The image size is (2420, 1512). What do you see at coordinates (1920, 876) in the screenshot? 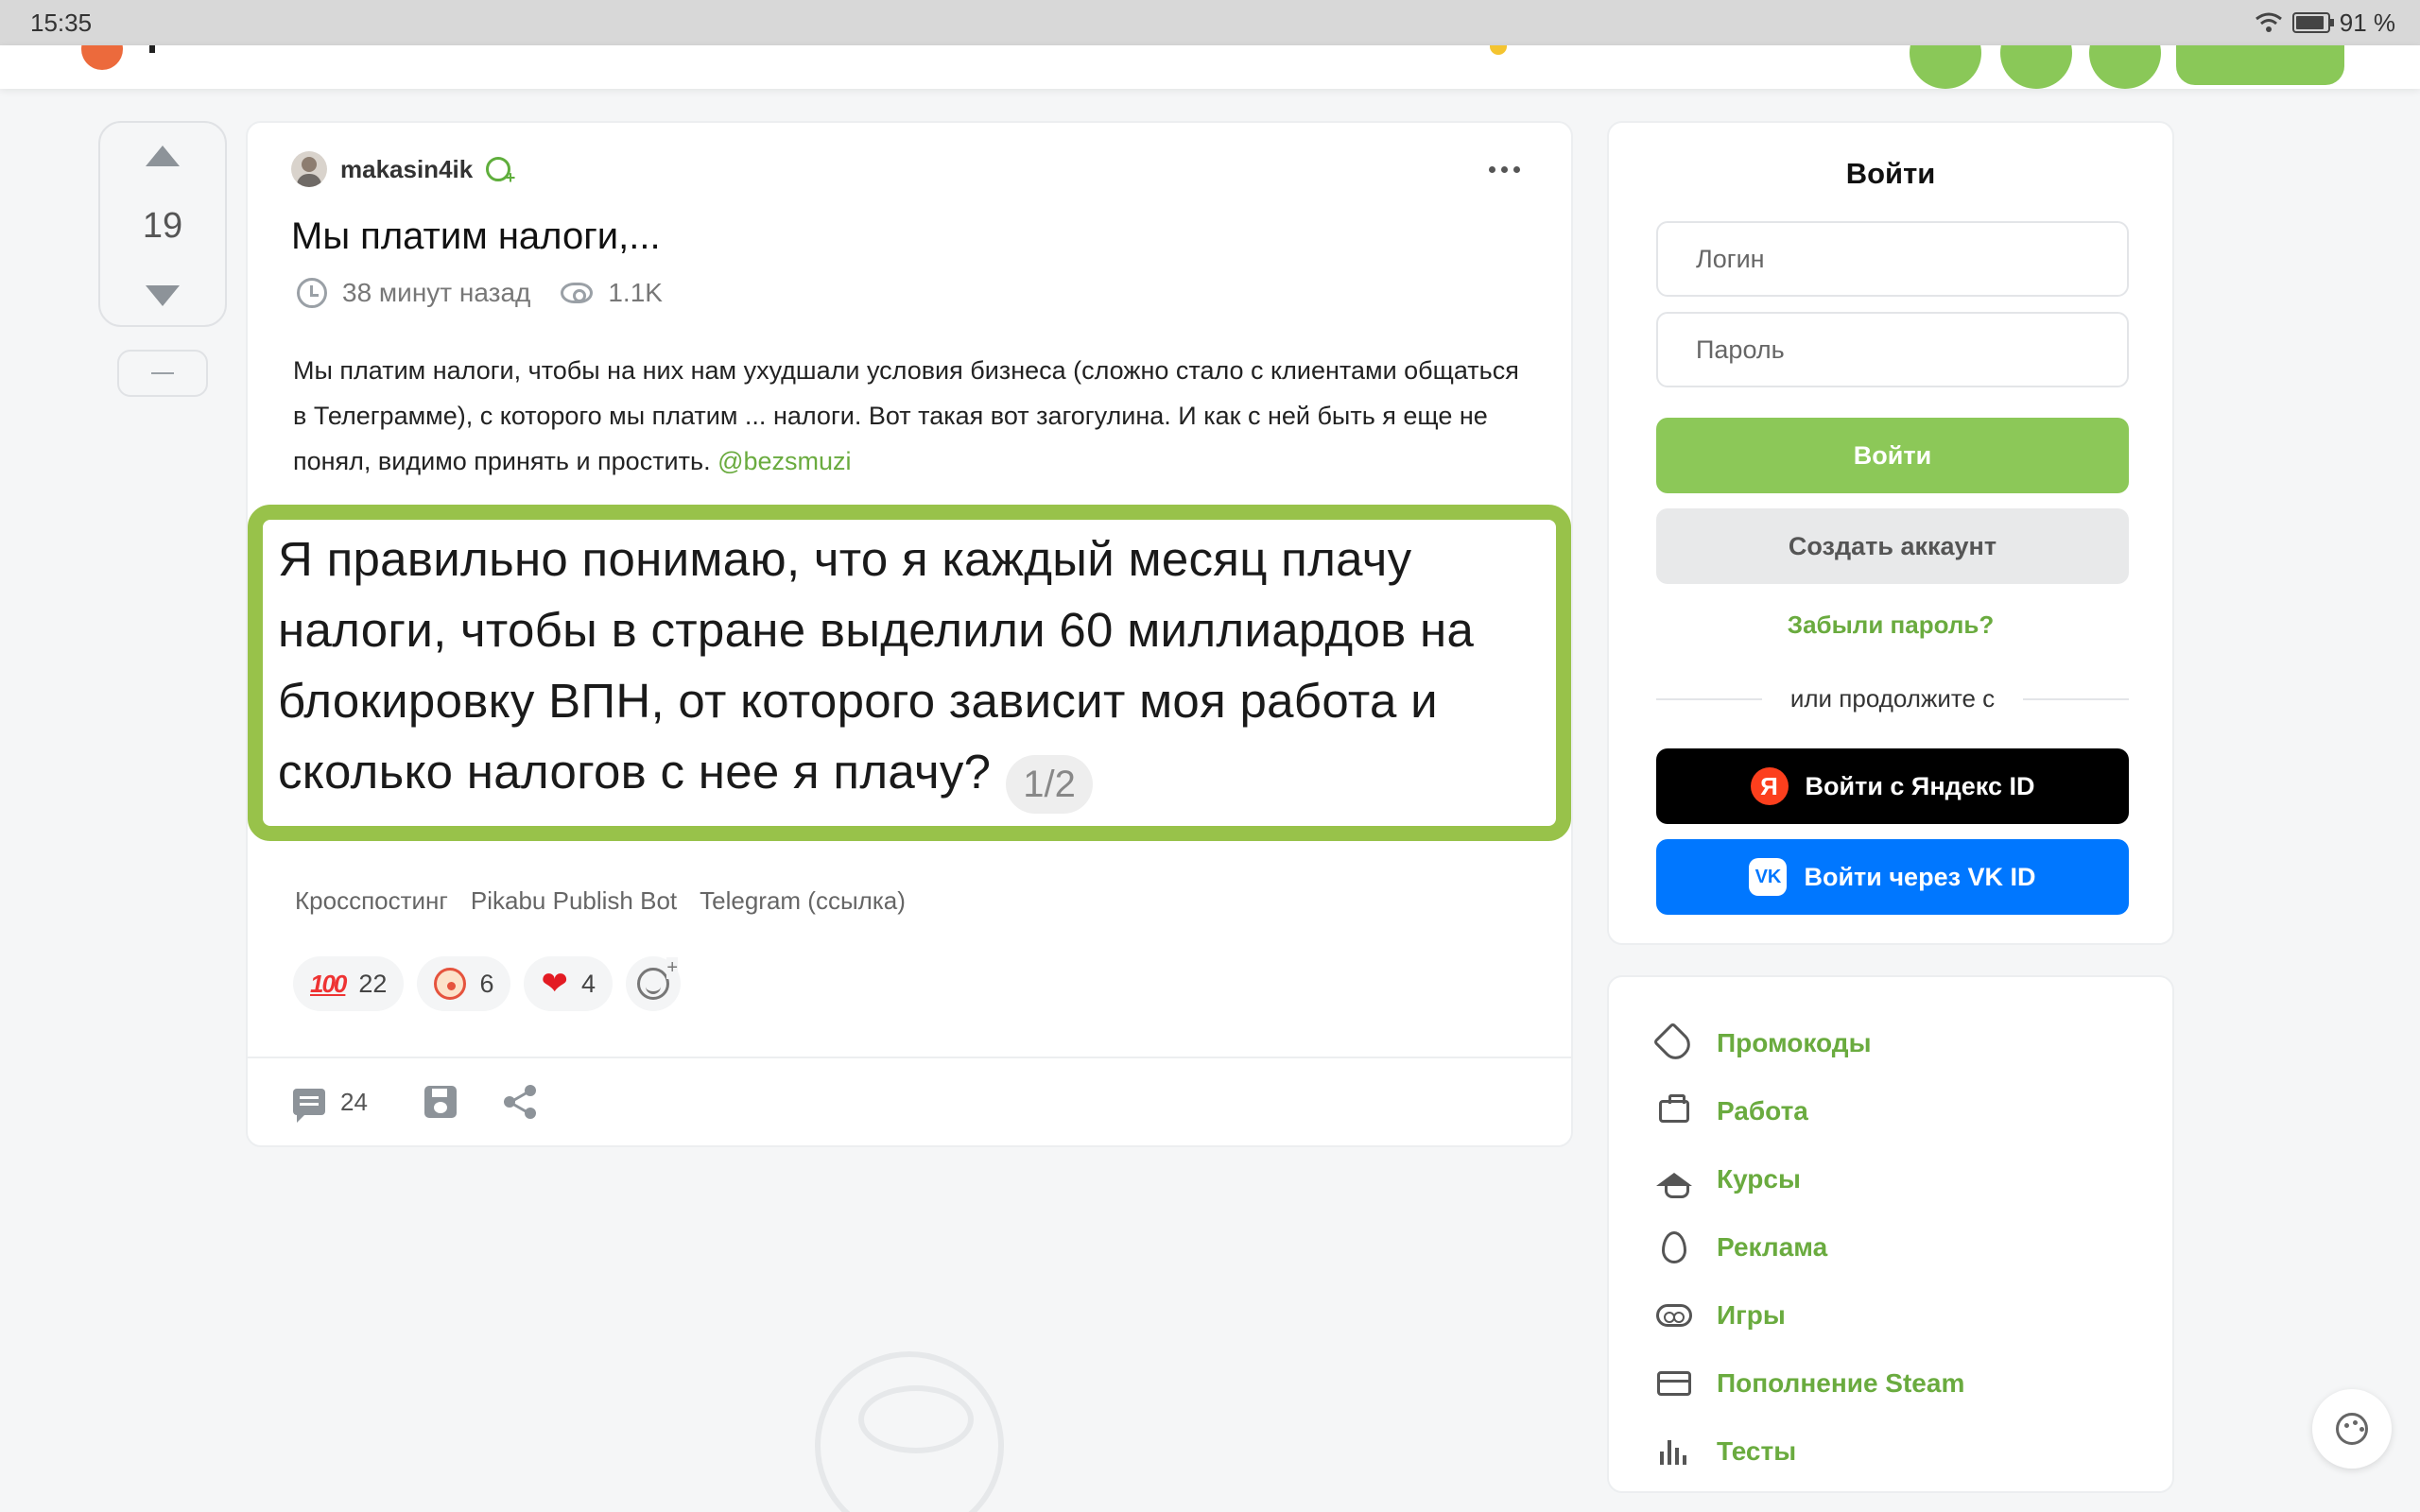
I see `vk-button-label: Войти через VK ID` at bounding box center [1920, 876].